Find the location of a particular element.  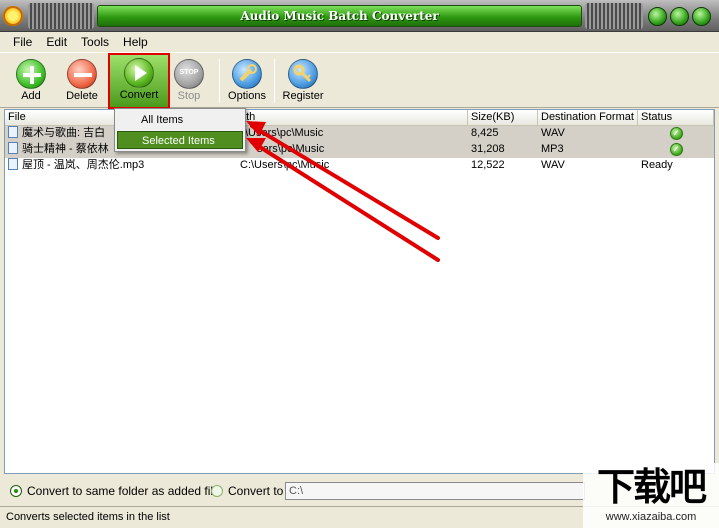

convert-button: Convert is located at coordinates (139, 81).